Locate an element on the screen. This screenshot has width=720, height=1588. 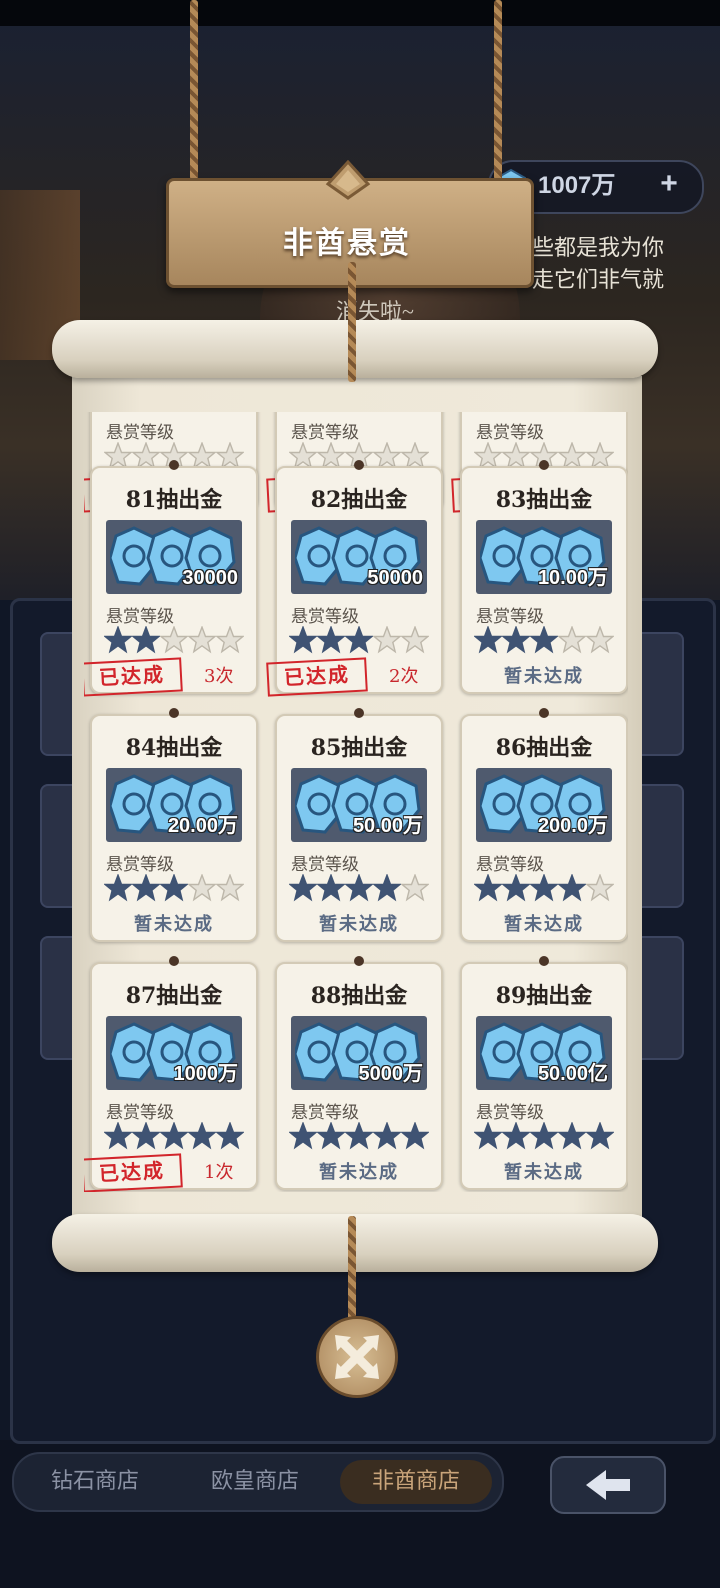
achievement-status: 已达成 2次 is located at coordinates (353, 677).